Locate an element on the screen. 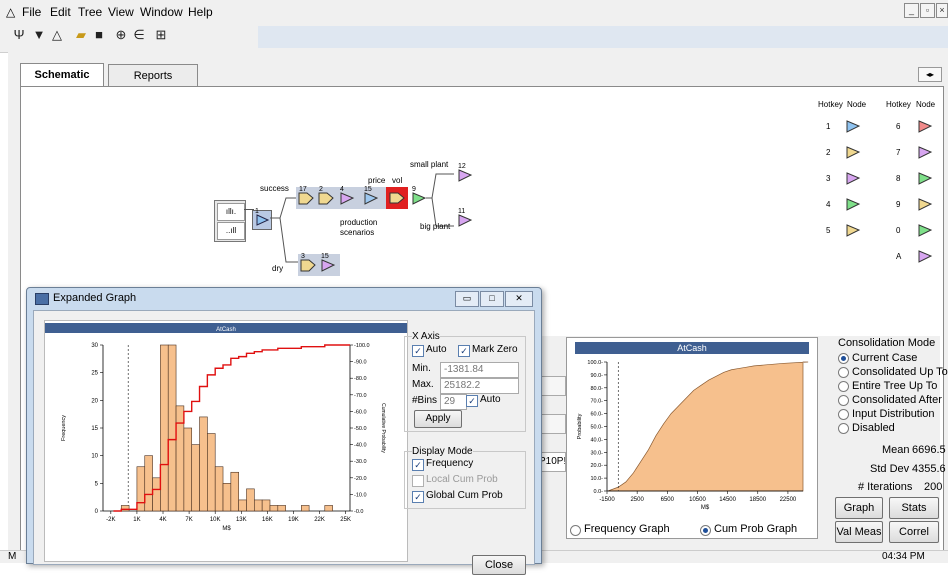 This screenshot has width=948, height=575. chance-node-15: 15 is located at coordinates (371, 196).